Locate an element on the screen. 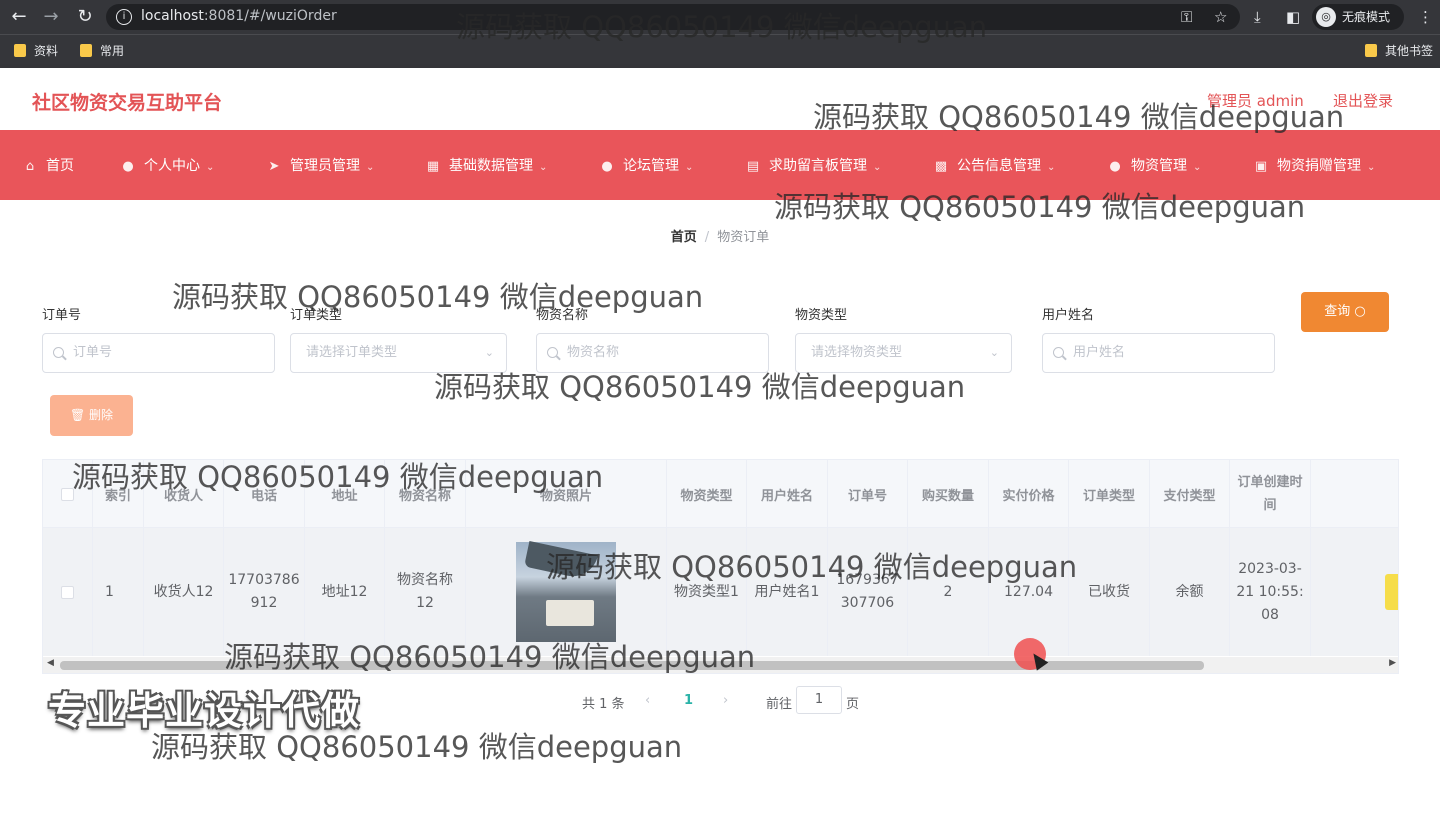 This screenshot has width=1440, height=832. goto-page-input: 1 is located at coordinates (819, 700).